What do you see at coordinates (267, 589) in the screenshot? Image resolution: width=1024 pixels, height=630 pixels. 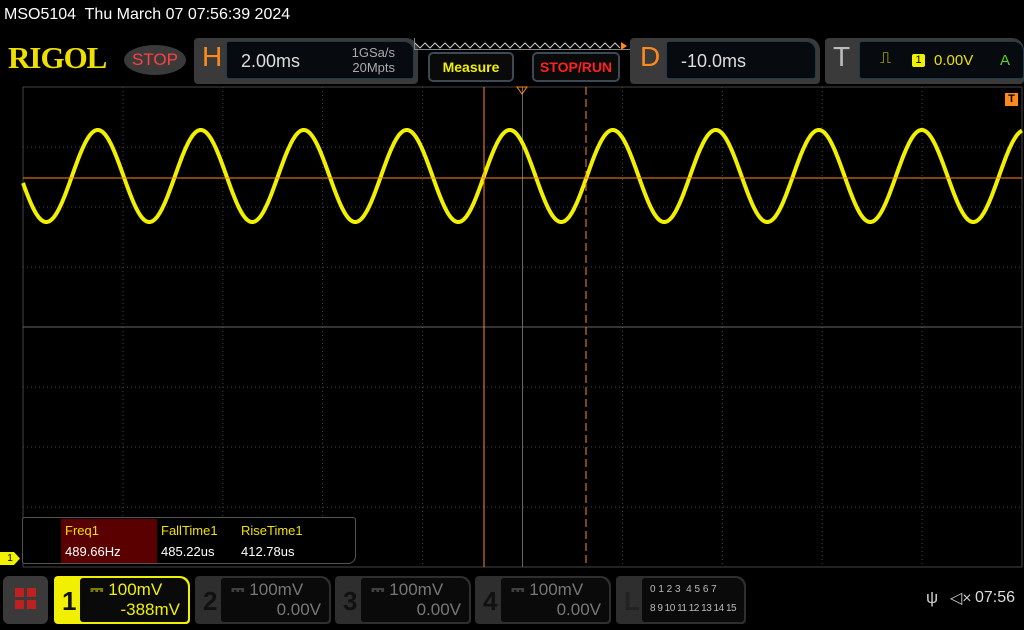 I see `ch2-scale: ⎓ 100mV` at bounding box center [267, 589].